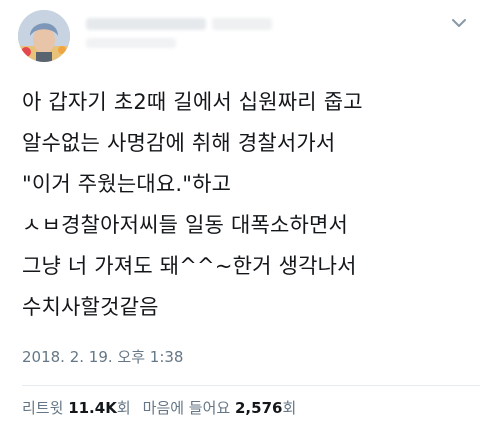 The width and height of the screenshot is (480, 427). I want to click on avatar-image, so click(44, 36).